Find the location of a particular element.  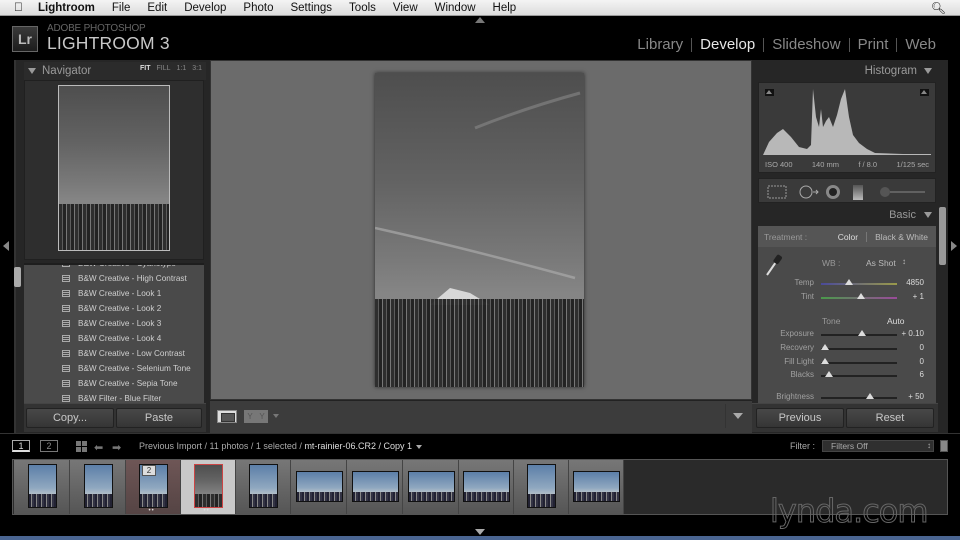

preset-item: B&W Creative - Look 4 is located at coordinates (114, 338).